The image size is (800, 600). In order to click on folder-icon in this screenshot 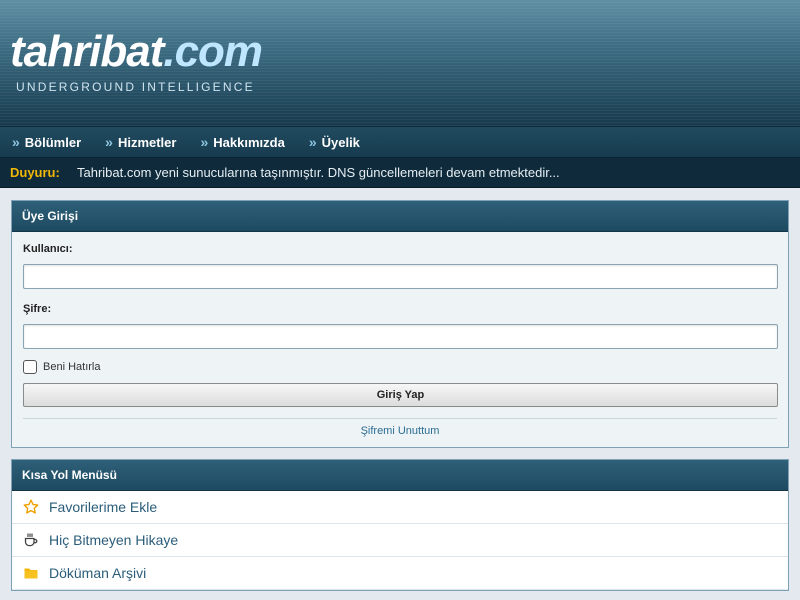, I will do `click(31, 573)`.